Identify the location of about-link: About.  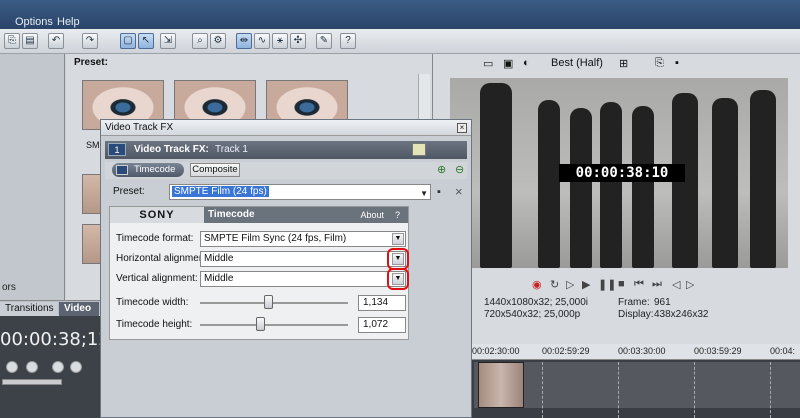
(372, 215).